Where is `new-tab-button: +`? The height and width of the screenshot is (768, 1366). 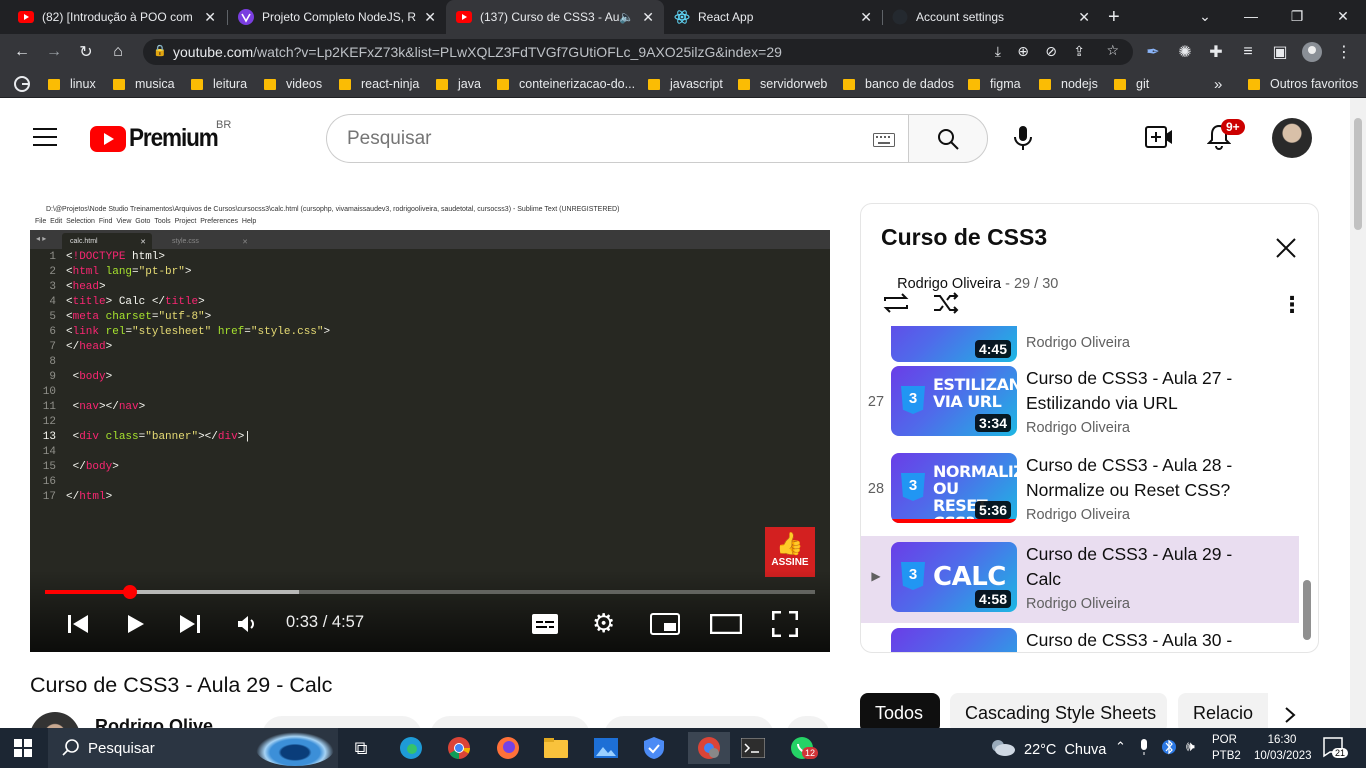
new-tab-button: + is located at coordinates (1114, 17).